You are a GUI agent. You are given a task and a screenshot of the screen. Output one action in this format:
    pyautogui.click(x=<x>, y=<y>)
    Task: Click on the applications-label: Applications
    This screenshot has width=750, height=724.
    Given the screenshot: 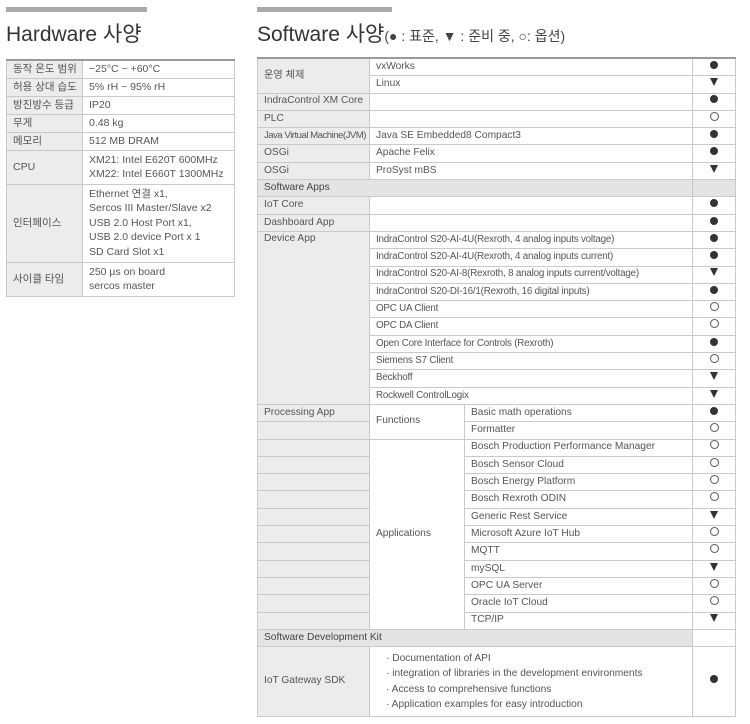 What is the action you would take?
    pyautogui.click(x=417, y=534)
    